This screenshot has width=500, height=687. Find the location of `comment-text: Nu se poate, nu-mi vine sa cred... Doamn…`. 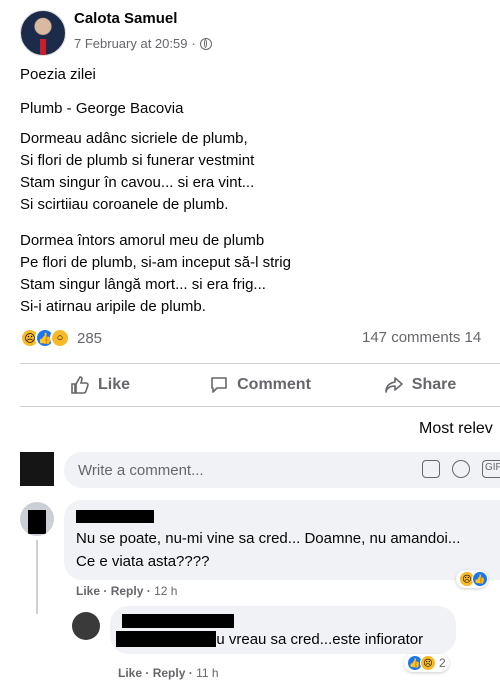

comment-text: Nu se poate, nu-mi vine sa cred... Doamn… is located at coordinates (268, 550).